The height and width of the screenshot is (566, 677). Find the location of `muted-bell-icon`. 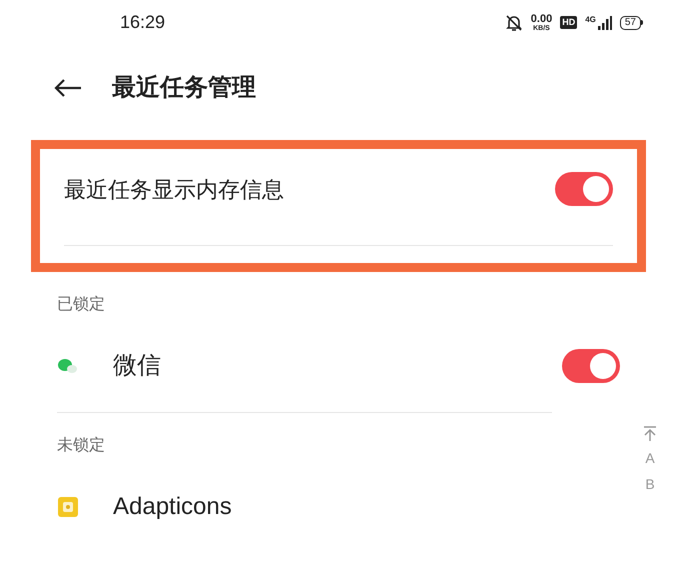

muted-bell-icon is located at coordinates (513, 23).